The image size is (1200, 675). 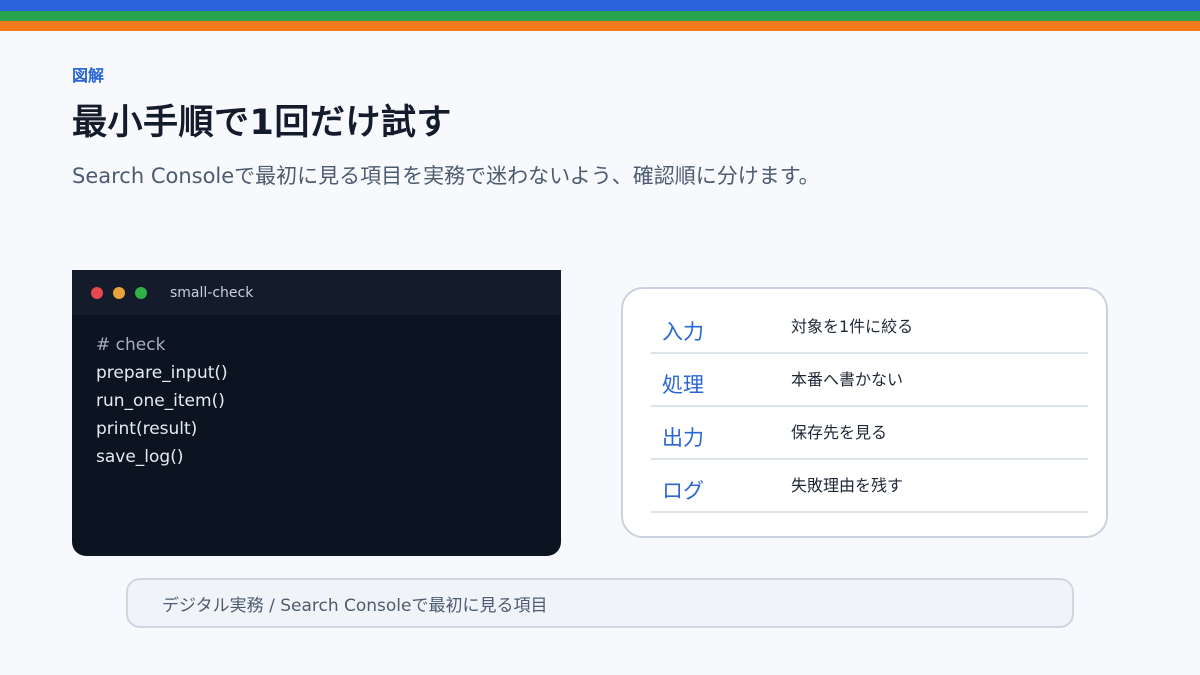 I want to click on step-key: 入力, so click(x=683, y=331).